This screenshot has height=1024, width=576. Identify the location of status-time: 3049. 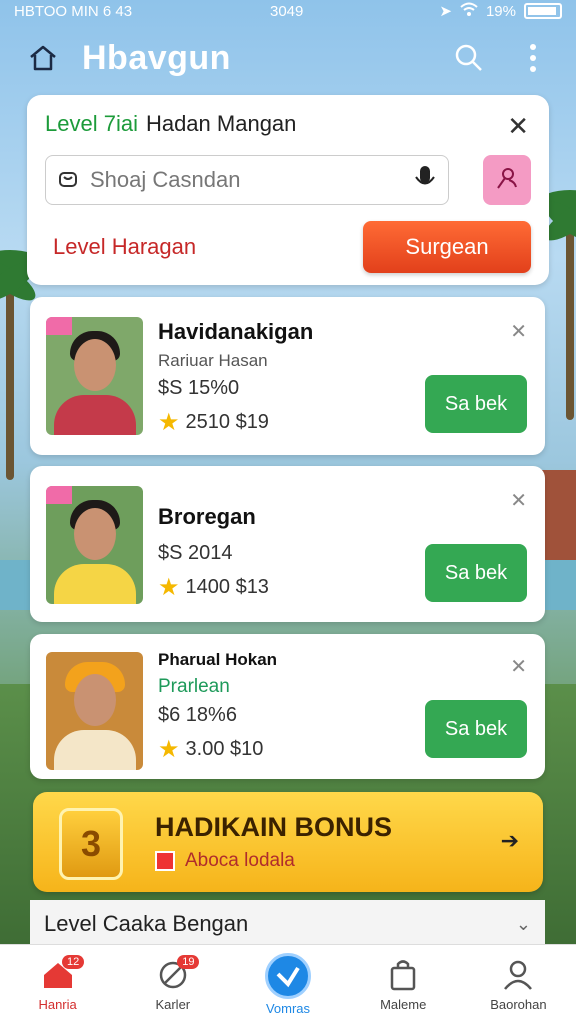
(287, 11).